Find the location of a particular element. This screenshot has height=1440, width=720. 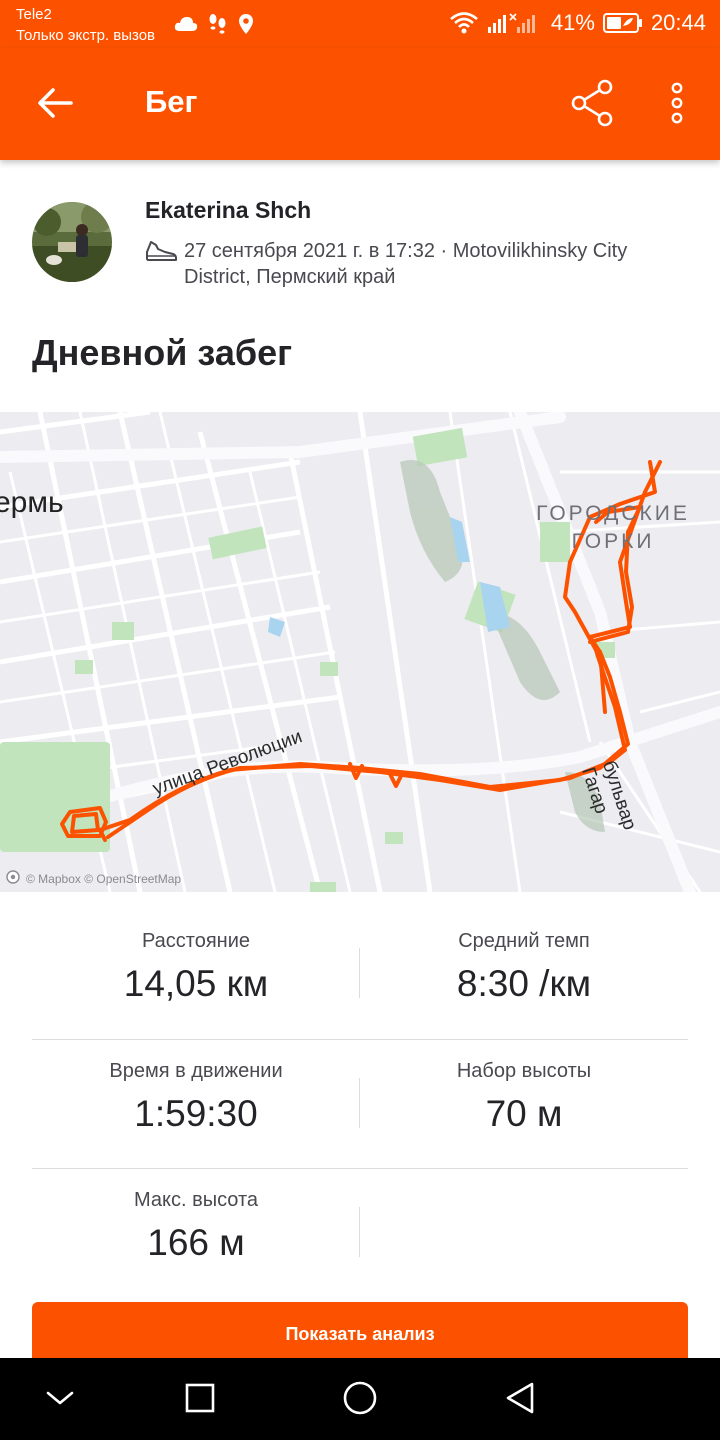

back-button is located at coordinates (55, 105).